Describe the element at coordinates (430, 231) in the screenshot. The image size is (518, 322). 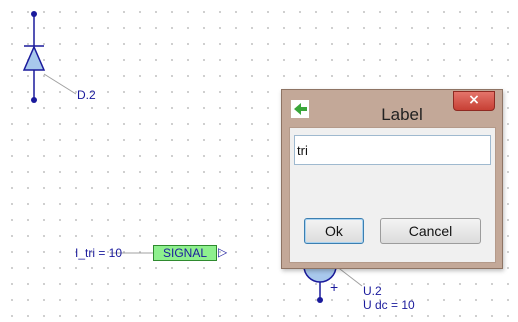
I see `cancel-button: Cancel` at that location.